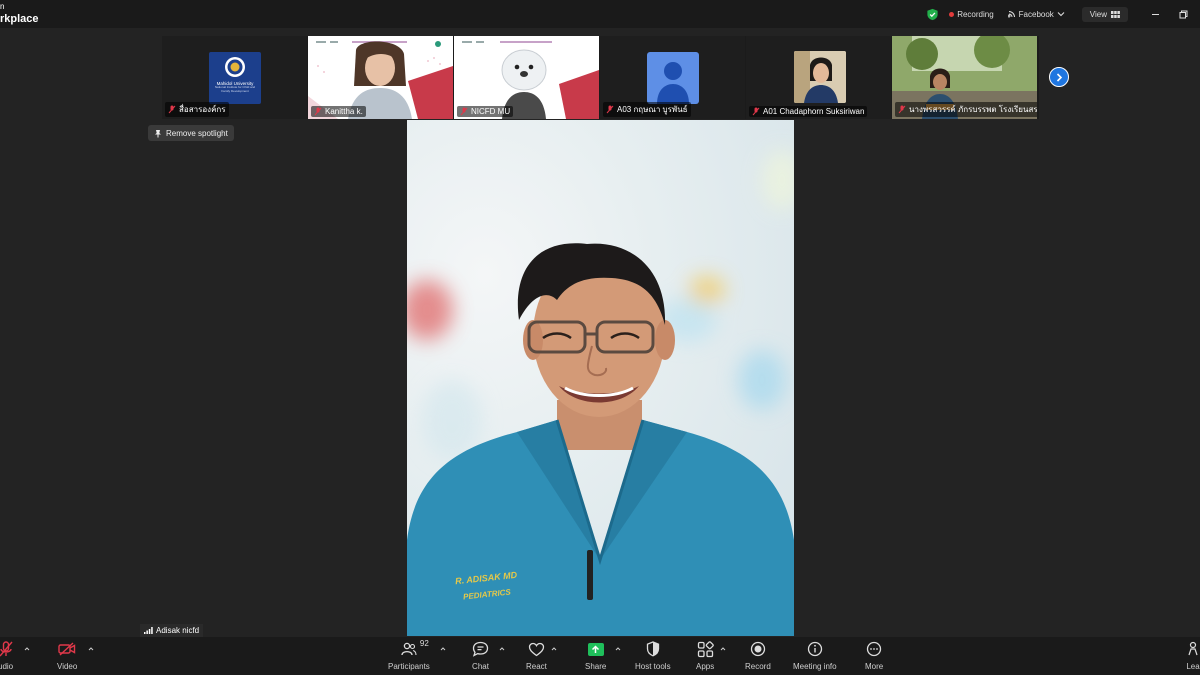 The width and height of the screenshot is (1200, 675). Describe the element at coordinates (814, 649) in the screenshot. I see `info-icon` at that location.